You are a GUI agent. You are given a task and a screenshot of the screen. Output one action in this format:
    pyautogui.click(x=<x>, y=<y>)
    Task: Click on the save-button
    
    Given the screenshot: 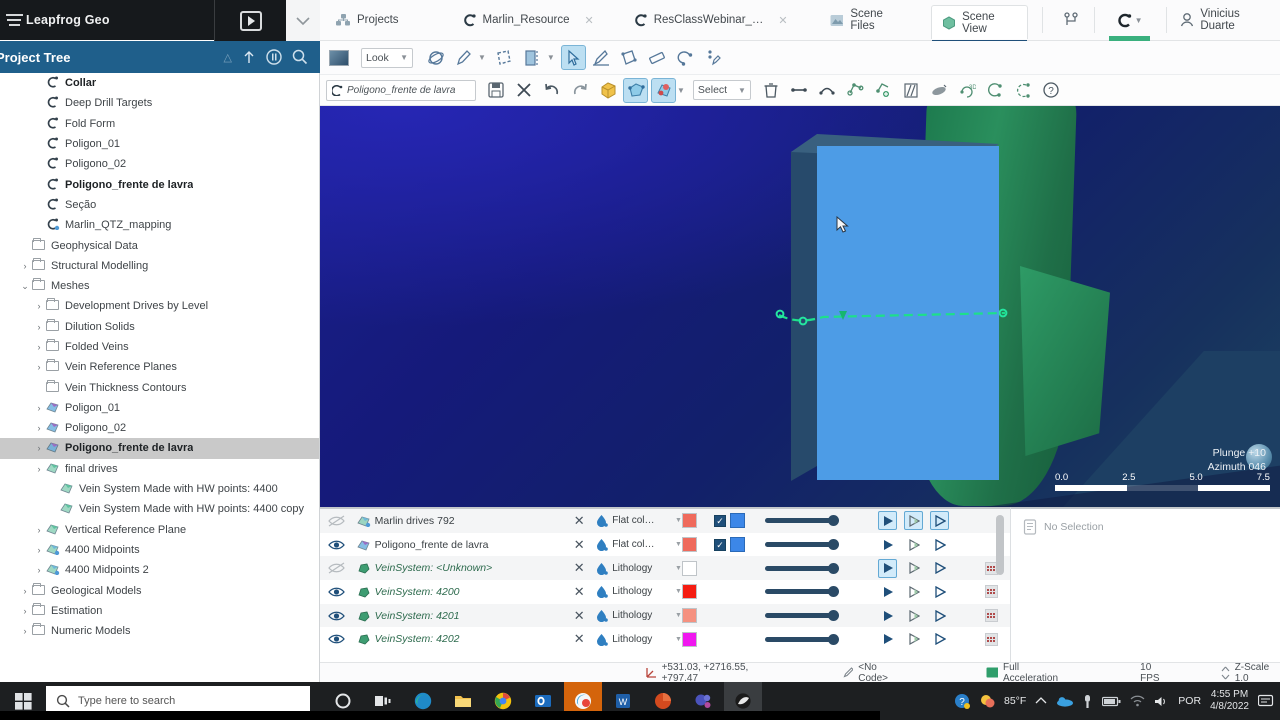 What is the action you would take?
    pyautogui.click(x=495, y=90)
    